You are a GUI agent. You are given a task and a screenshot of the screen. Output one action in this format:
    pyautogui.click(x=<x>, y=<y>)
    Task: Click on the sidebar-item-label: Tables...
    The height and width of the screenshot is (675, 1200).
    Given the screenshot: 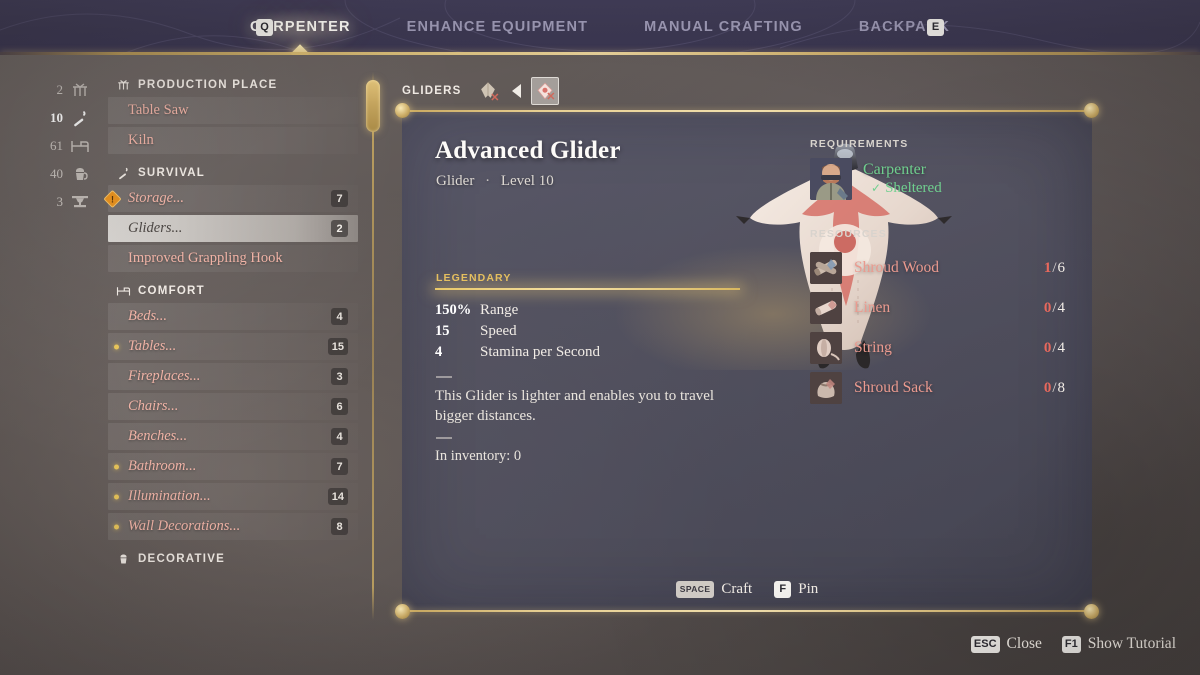 What is the action you would take?
    pyautogui.click(x=152, y=346)
    